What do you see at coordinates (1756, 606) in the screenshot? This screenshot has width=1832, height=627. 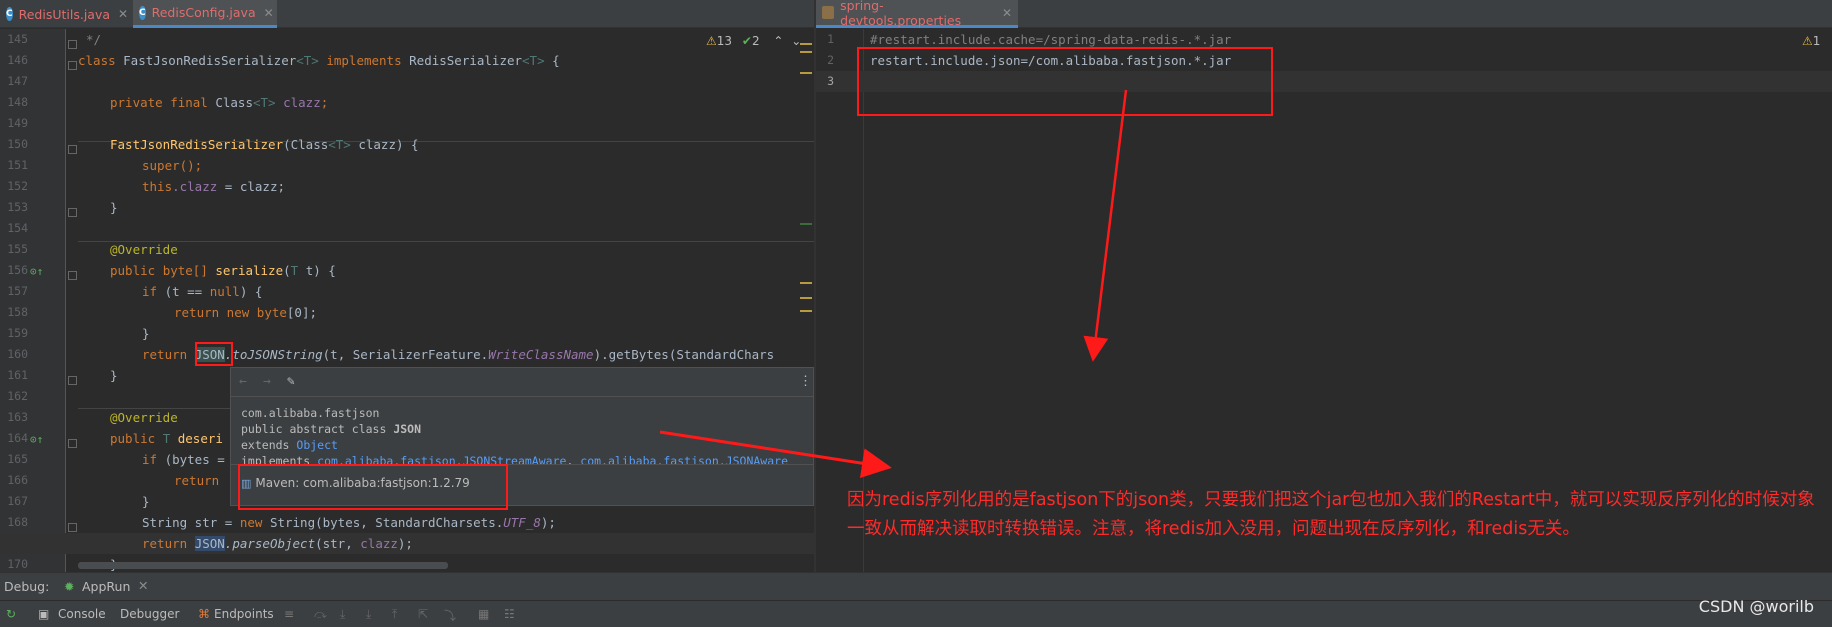 I see `csdn-watermark: CSDN @worilb` at bounding box center [1756, 606].